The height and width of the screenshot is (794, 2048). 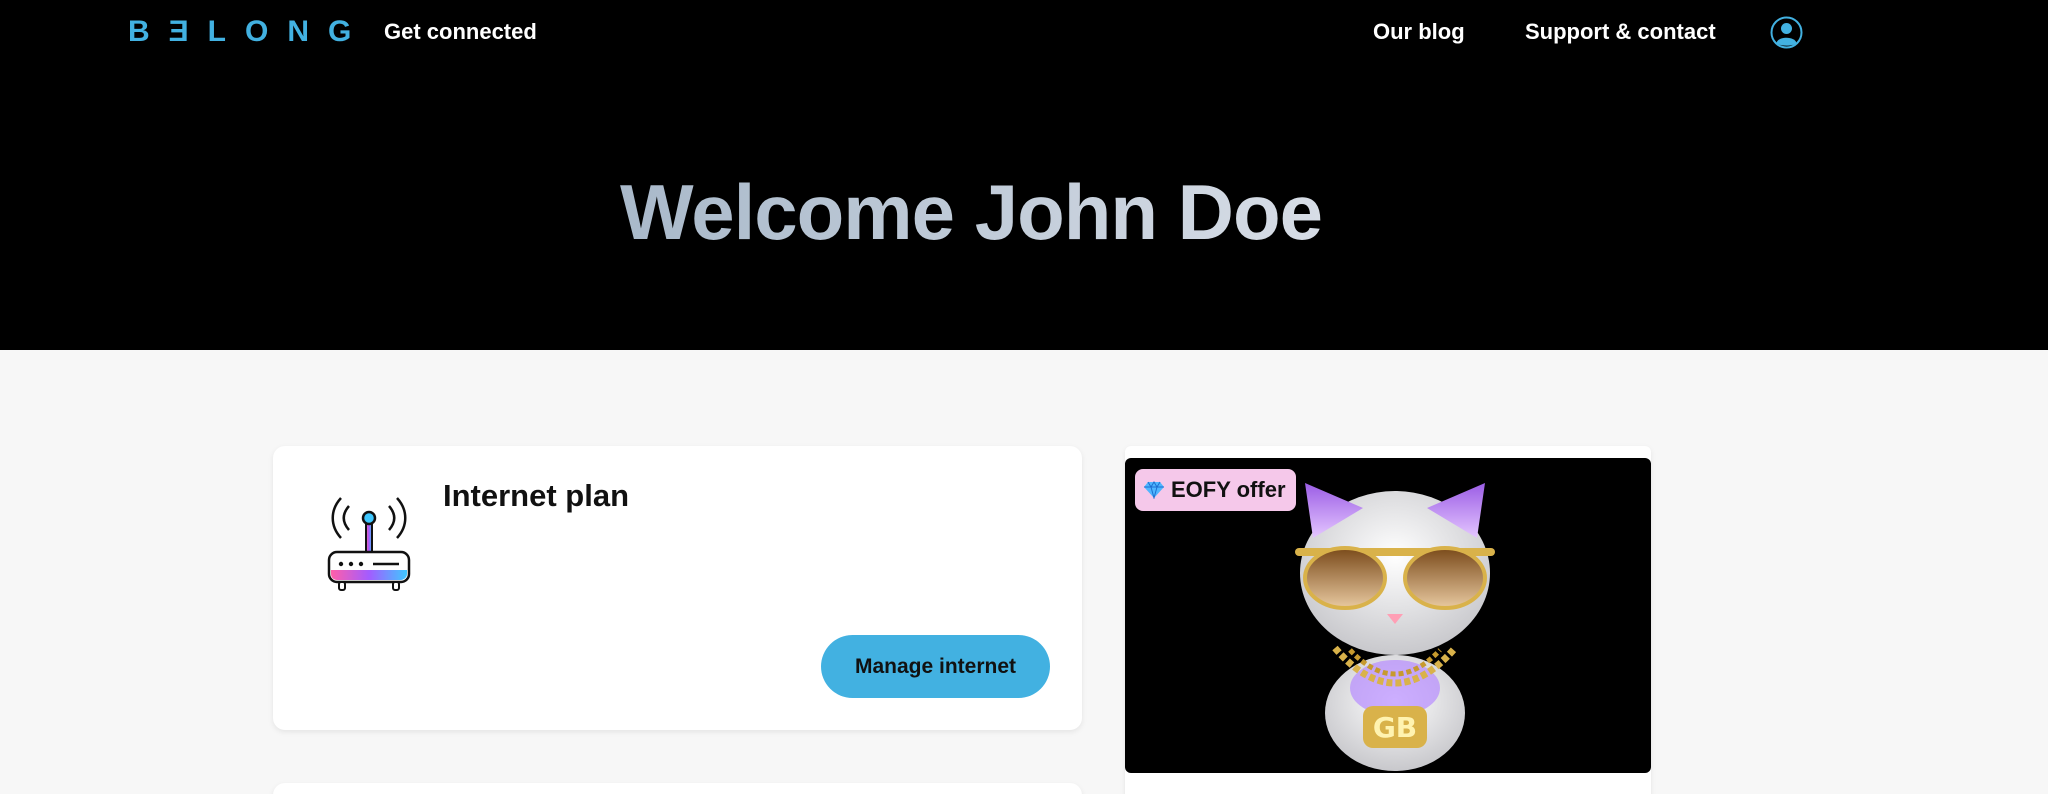 What do you see at coordinates (677, 588) in the screenshot?
I see `internet-plan-card: Internet plan Manage internet` at bounding box center [677, 588].